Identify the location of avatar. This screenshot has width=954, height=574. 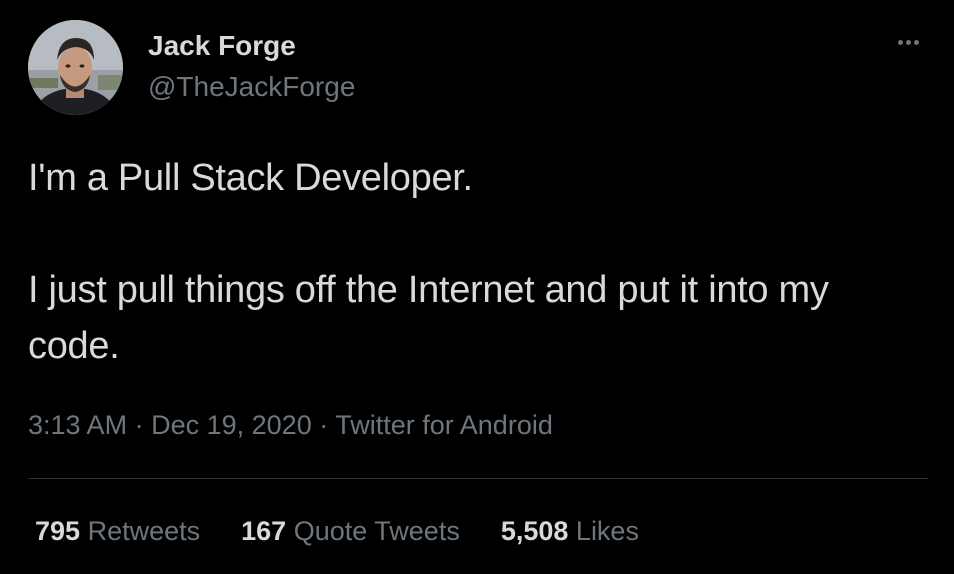
(75, 67).